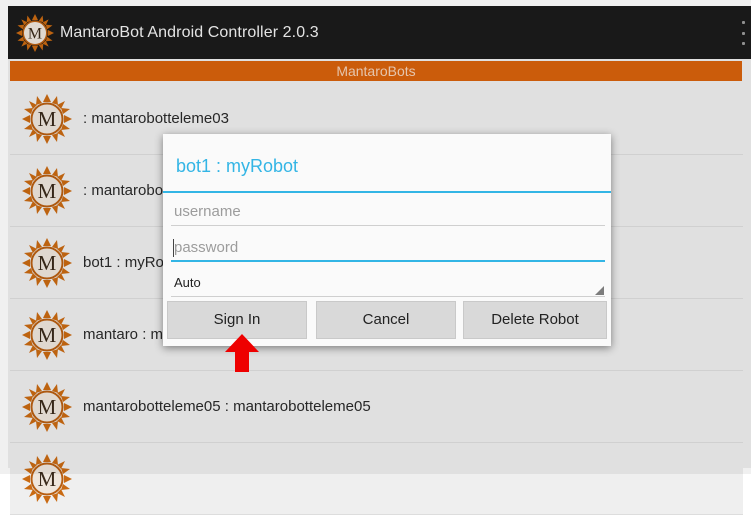 The width and height of the screenshot is (751, 515). I want to click on cancel-button: Cancel, so click(386, 320).